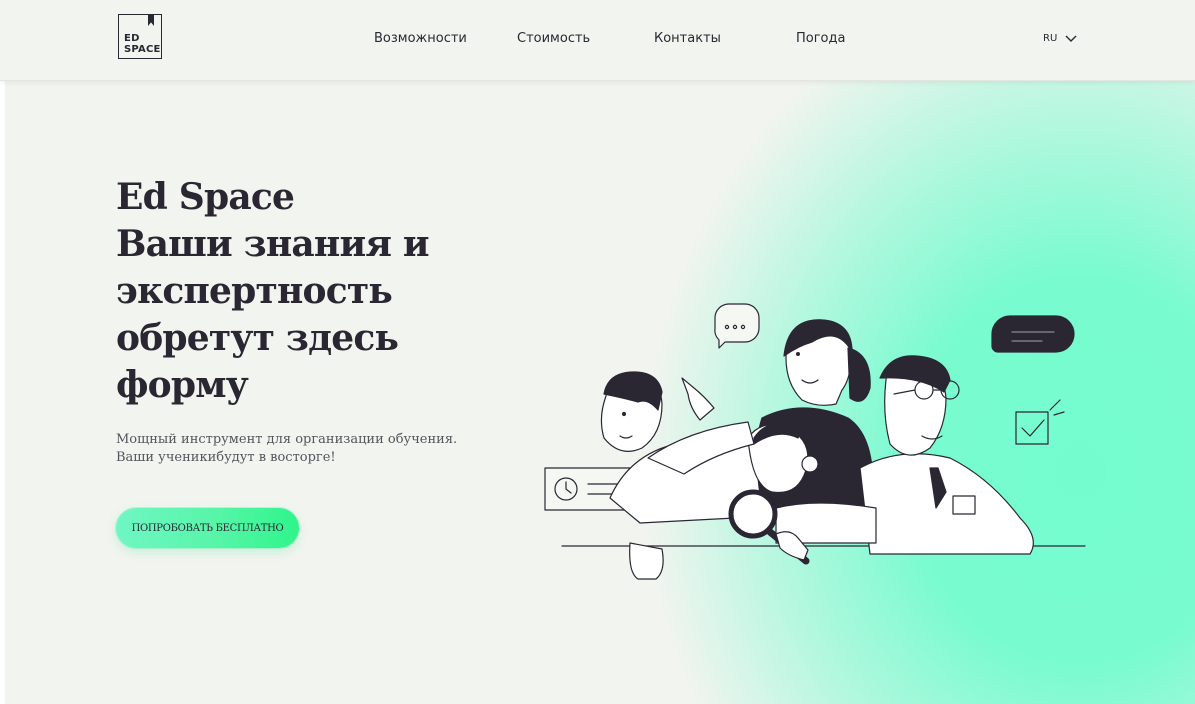 Image resolution: width=1195 pixels, height=704 pixels. I want to click on chat-bubble-icon, so click(737, 326).